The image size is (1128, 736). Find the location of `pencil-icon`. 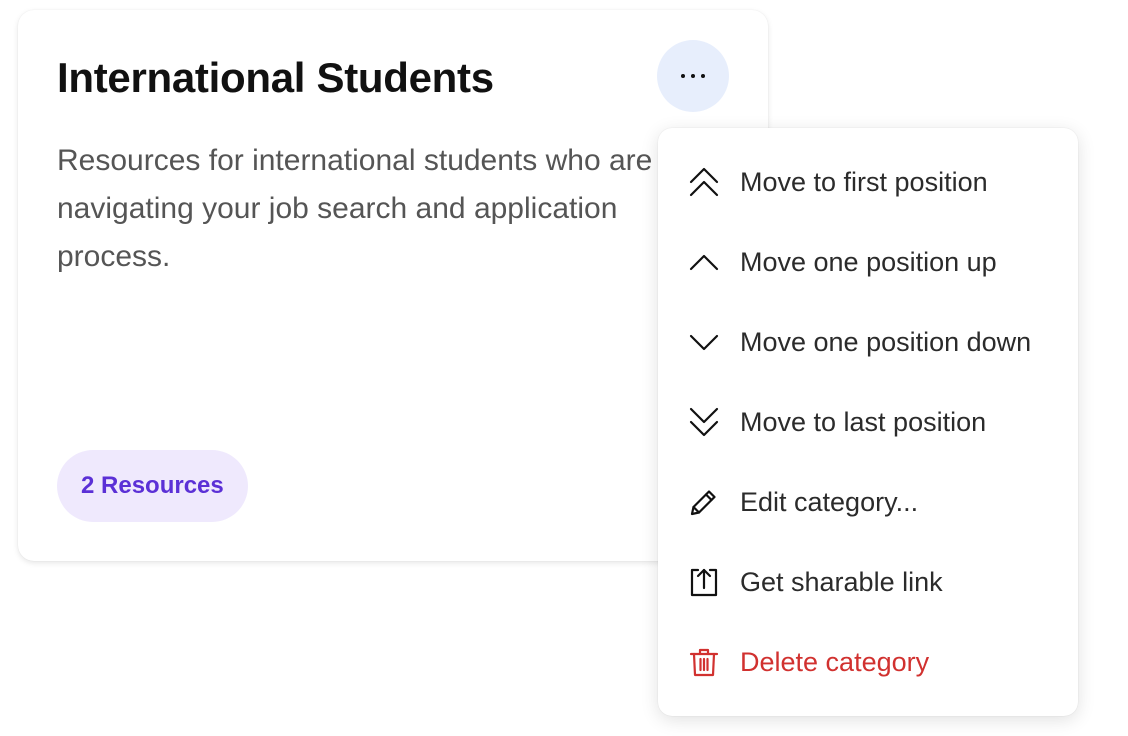

pencil-icon is located at coordinates (704, 502).